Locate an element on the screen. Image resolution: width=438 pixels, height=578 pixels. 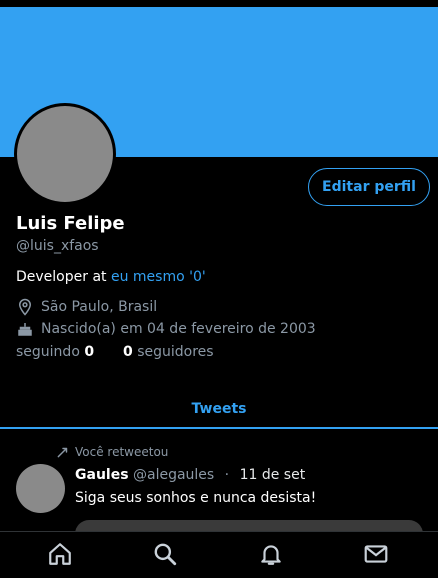
following-count: 0 is located at coordinates (89, 352).